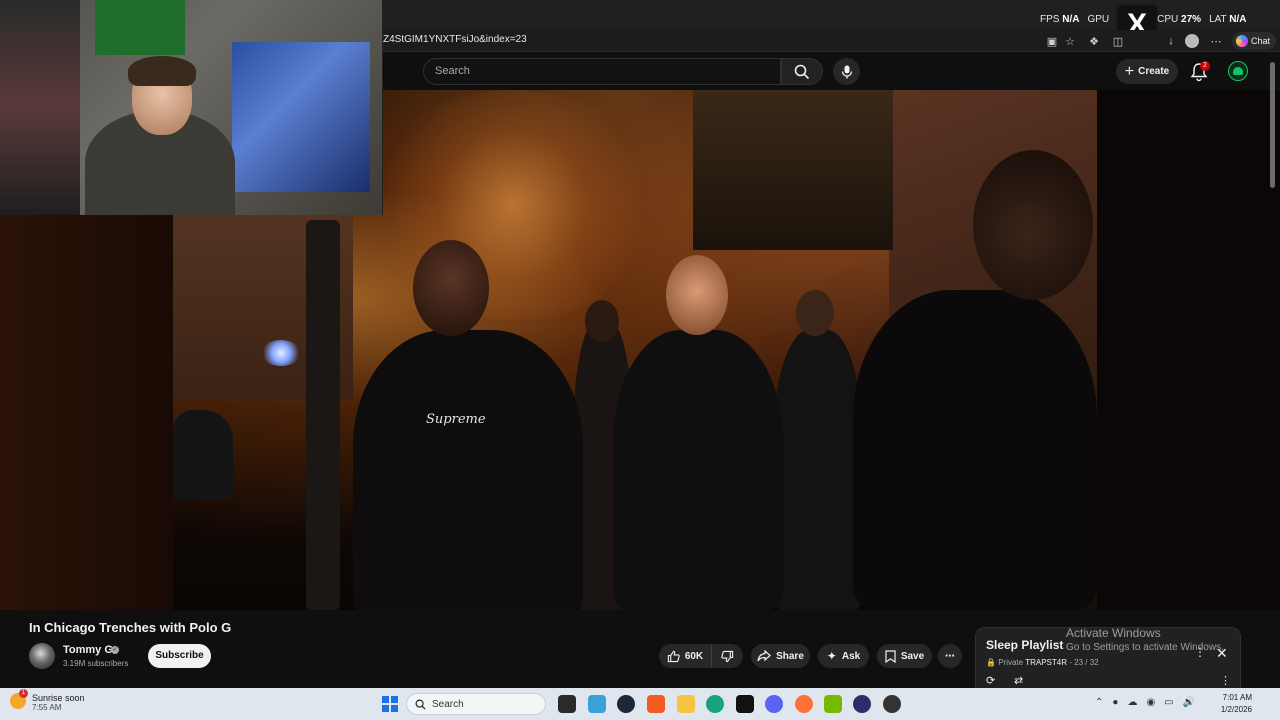 Image resolution: width=1280 pixels, height=720 pixels. Describe the element at coordinates (42, 656) in the screenshot. I see `channel-avatar` at that location.